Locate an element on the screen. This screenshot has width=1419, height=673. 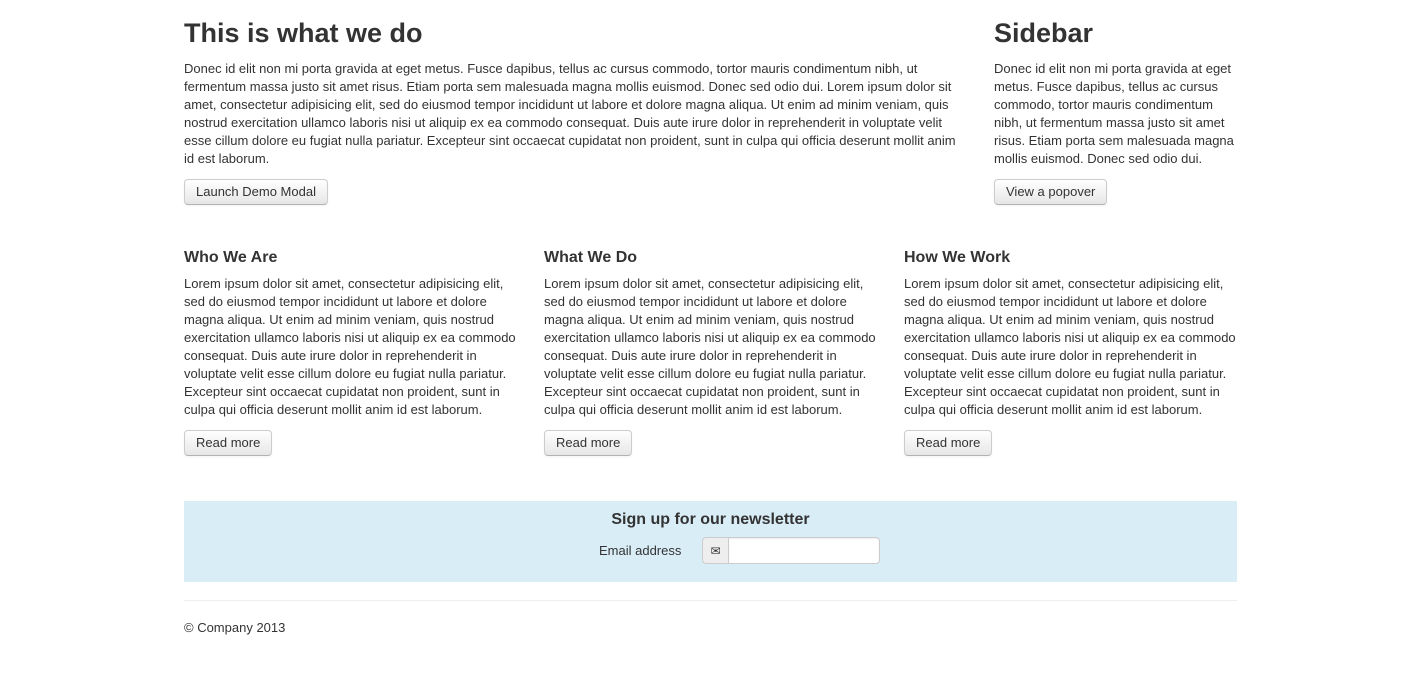
hero-title: This is what we do is located at coordinates (303, 33).